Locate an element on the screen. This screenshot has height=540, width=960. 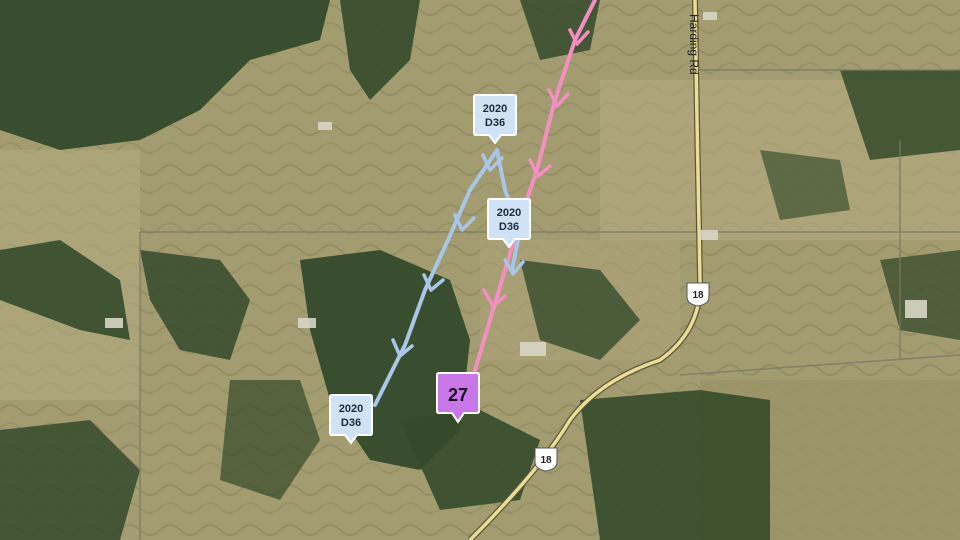
highway-shield-bottom-label: 18 is located at coordinates (546, 460).